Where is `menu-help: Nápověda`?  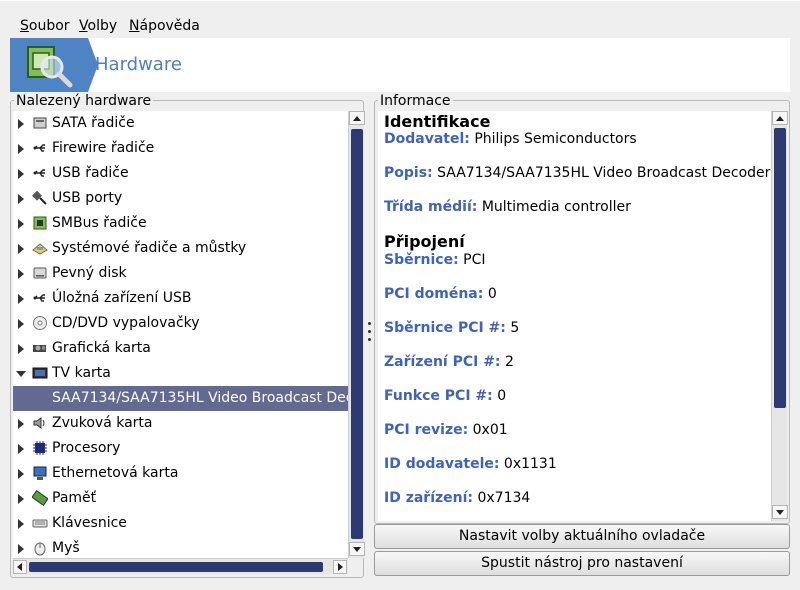
menu-help: Nápověda is located at coordinates (164, 26).